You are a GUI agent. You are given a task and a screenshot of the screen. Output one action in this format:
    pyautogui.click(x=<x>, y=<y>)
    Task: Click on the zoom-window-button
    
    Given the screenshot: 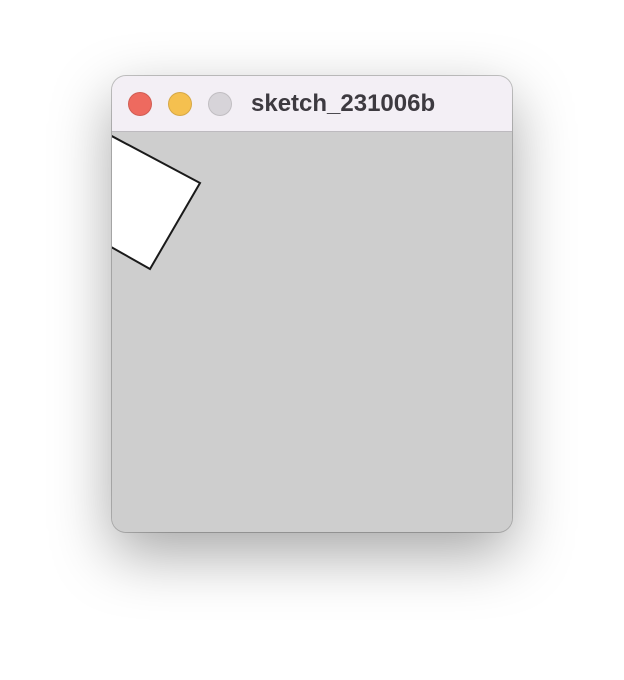 What is the action you would take?
    pyautogui.click(x=220, y=104)
    